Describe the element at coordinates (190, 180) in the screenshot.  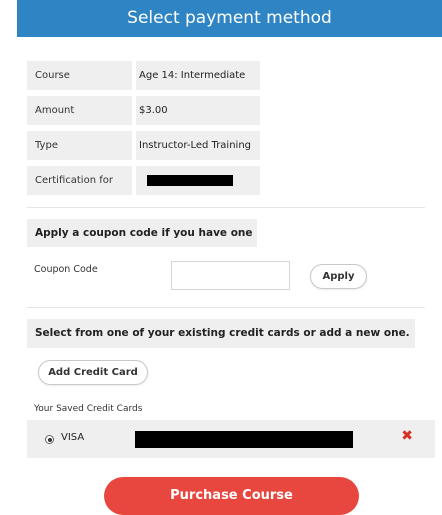
I see `redacted-certification-name` at that location.